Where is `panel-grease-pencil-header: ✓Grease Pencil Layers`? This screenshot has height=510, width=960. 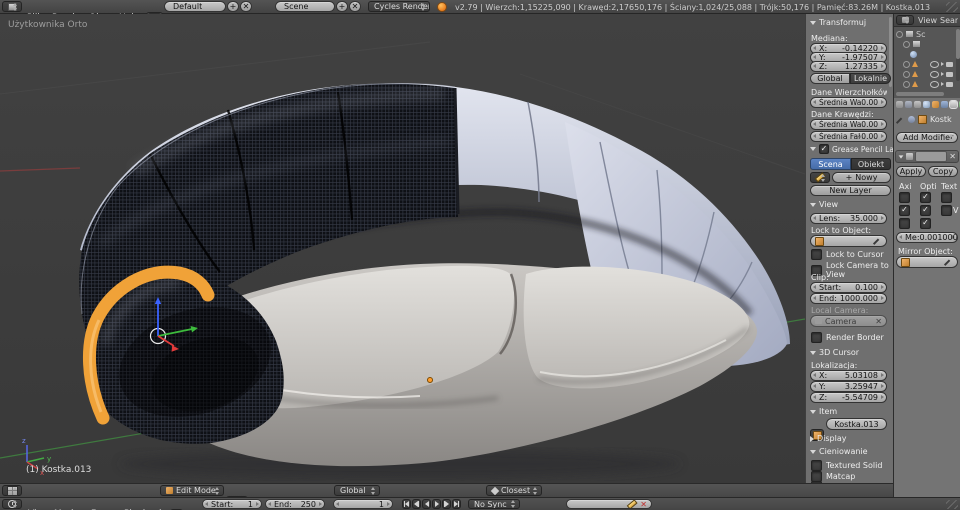 panel-grease-pencil-header: ✓Grease Pencil Layers is located at coordinates (851, 149).